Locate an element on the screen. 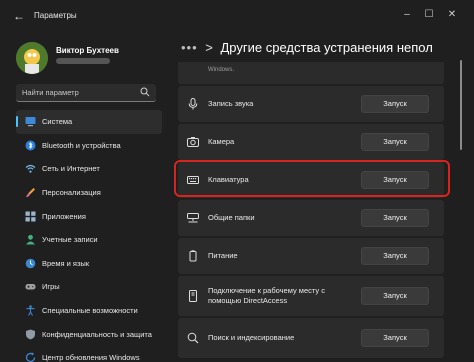  sidebar-item-label: Специальные возможности is located at coordinates (90, 311).